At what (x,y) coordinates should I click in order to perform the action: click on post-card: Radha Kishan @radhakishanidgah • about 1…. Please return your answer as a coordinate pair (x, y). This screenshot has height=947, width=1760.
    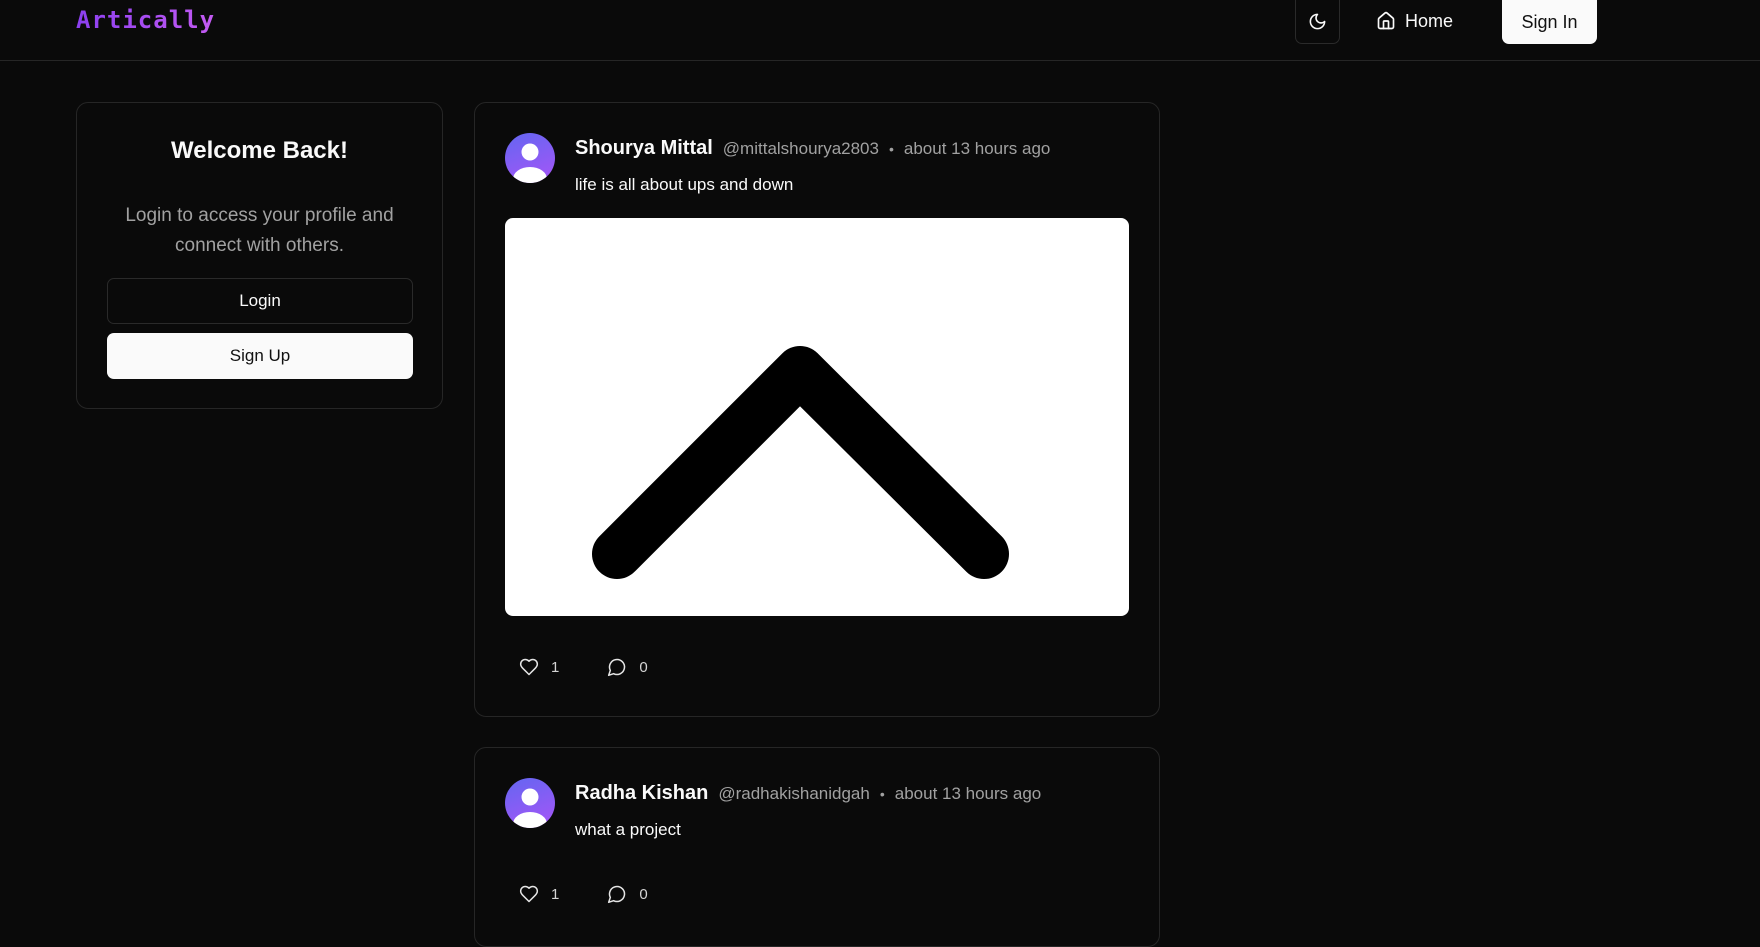
    Looking at the image, I should click on (817, 847).